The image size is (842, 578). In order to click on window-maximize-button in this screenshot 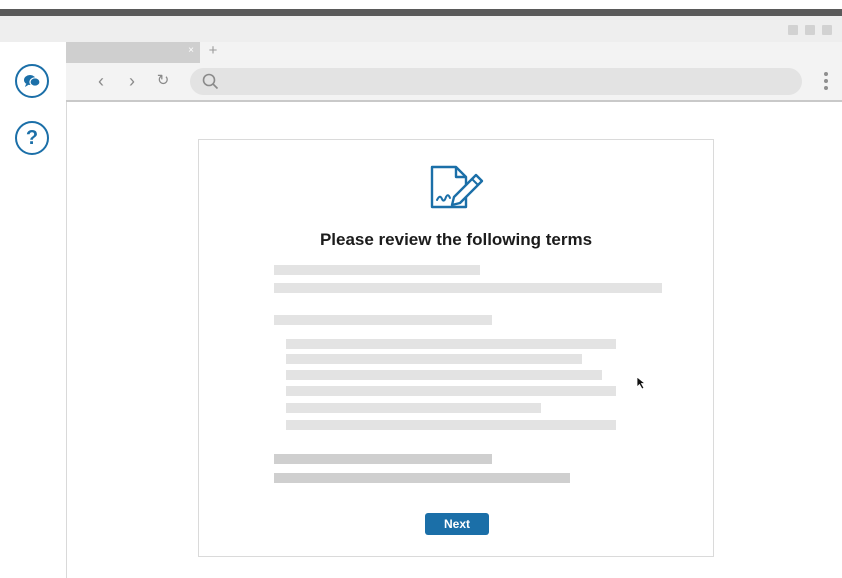, I will do `click(810, 30)`.